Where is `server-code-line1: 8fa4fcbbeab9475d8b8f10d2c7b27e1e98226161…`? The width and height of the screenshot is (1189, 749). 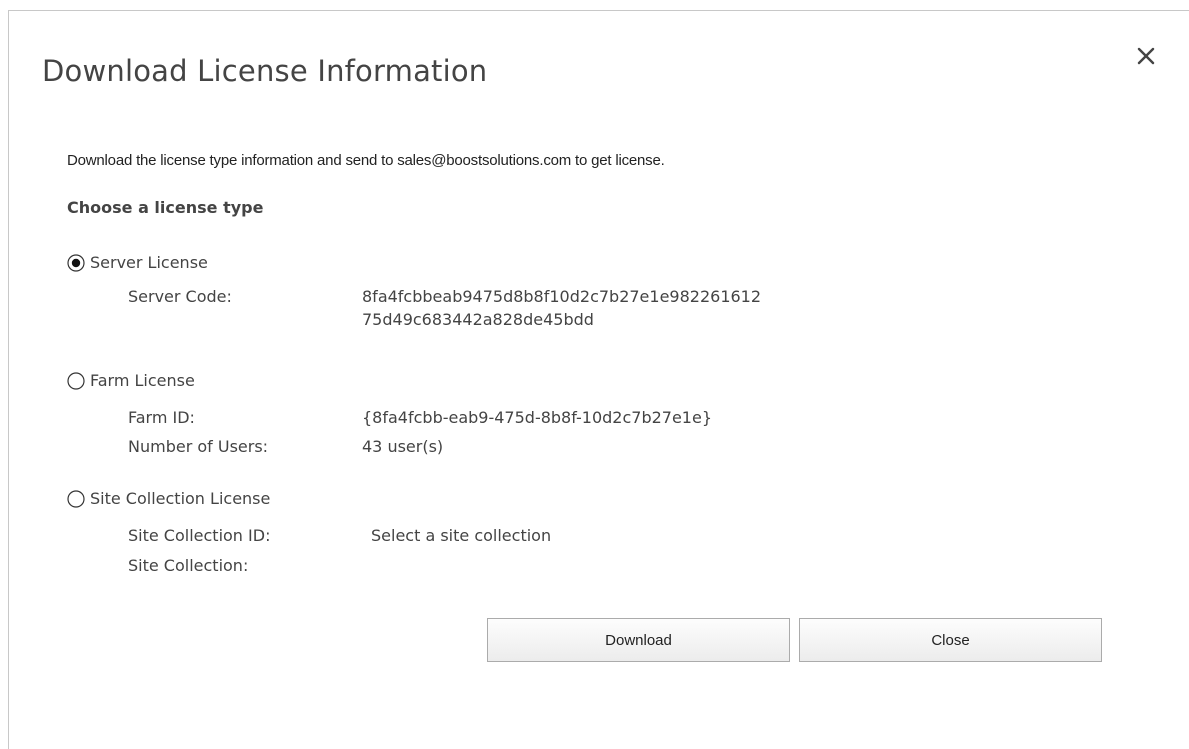 server-code-line1: 8fa4fcbbeab9475d8b8f10d2c7b27e1e98226161… is located at coordinates (562, 296).